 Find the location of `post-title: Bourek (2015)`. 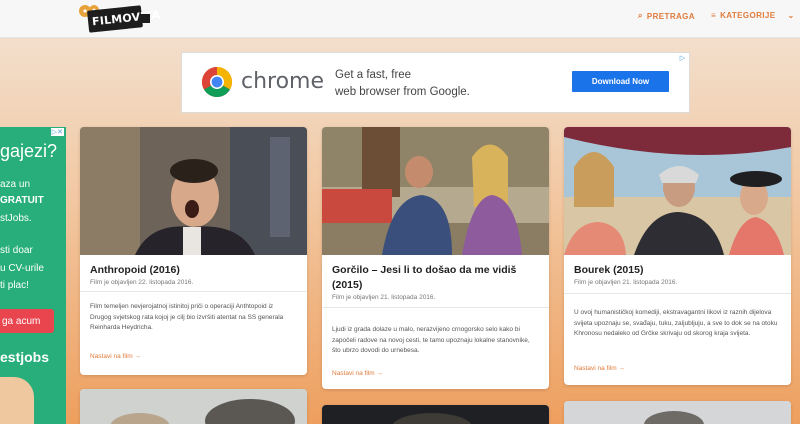

post-title: Bourek (2015) is located at coordinates (676, 270).